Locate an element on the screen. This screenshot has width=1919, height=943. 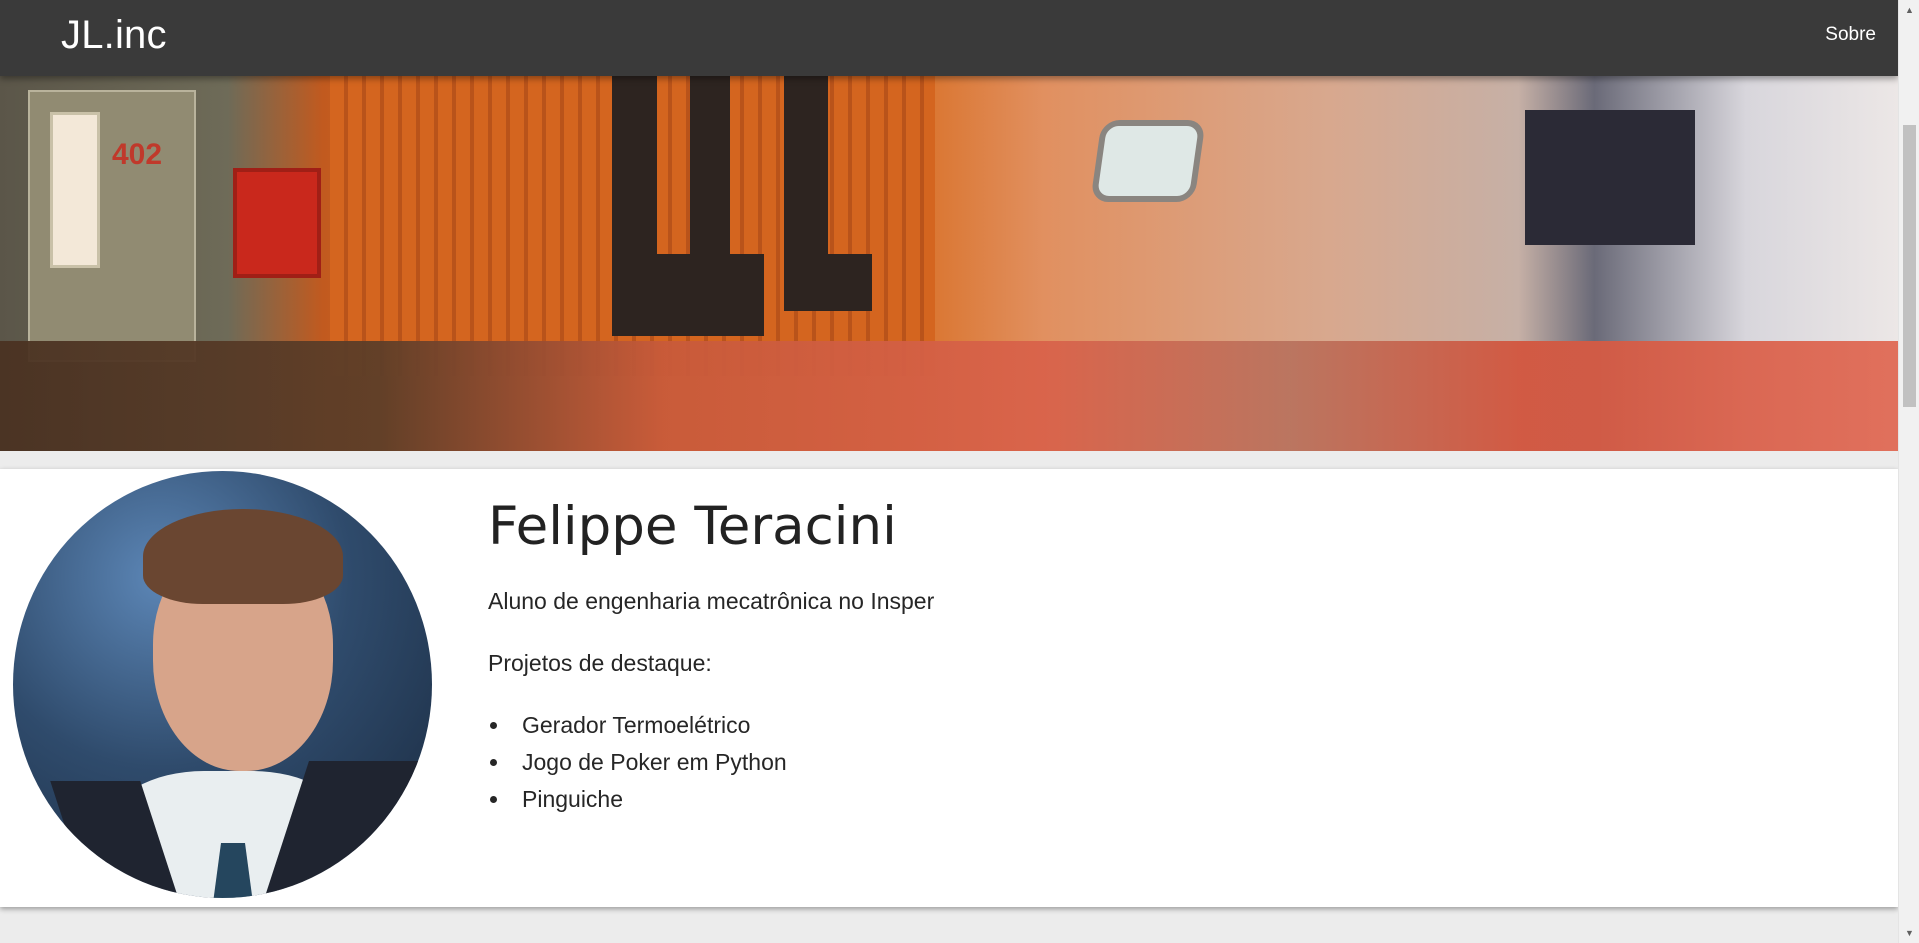
project-item: Jogo de Poker em Python is located at coordinates (637, 766).